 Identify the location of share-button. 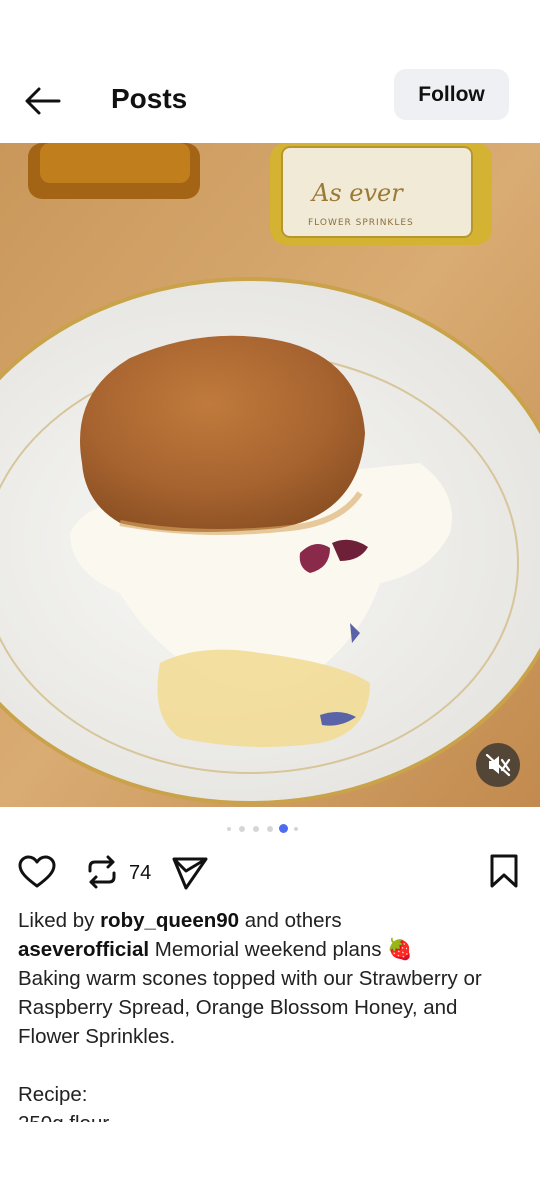
(190, 875).